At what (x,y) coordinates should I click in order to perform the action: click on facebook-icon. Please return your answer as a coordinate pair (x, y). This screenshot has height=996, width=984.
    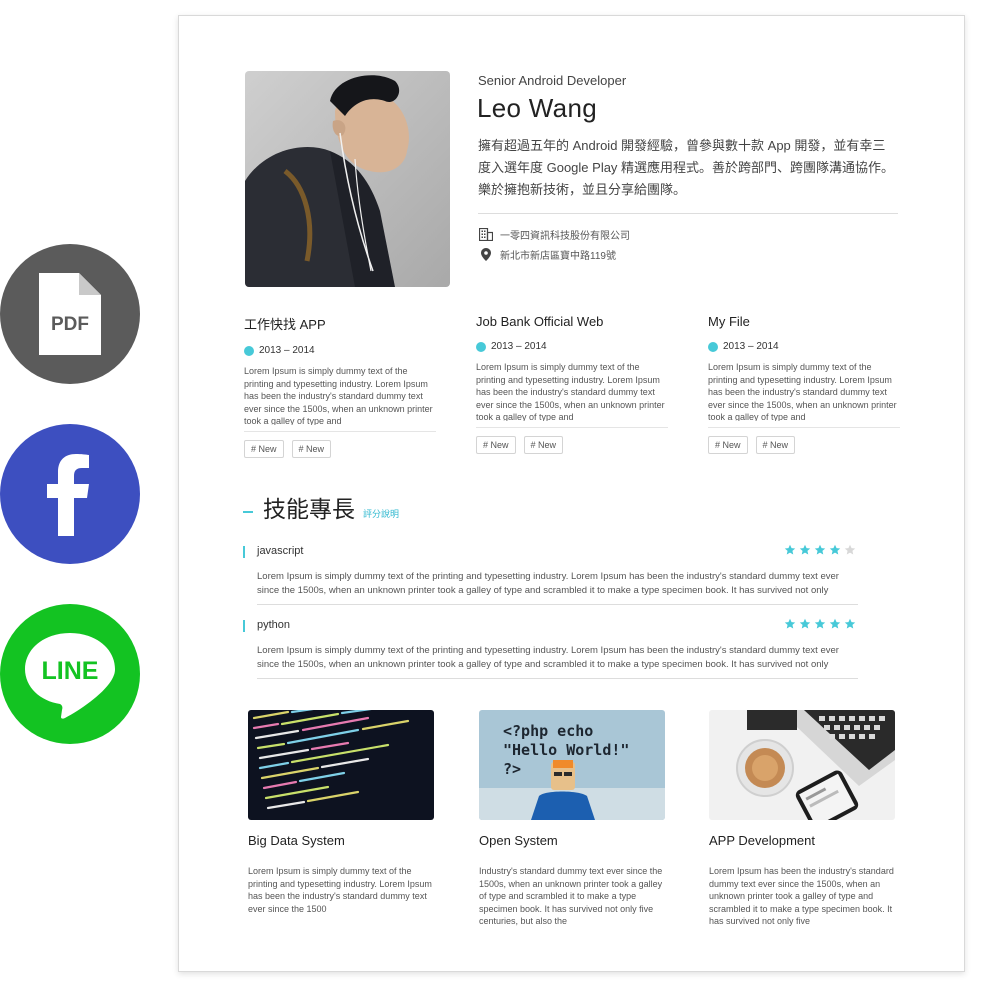
    Looking at the image, I should click on (68, 495).